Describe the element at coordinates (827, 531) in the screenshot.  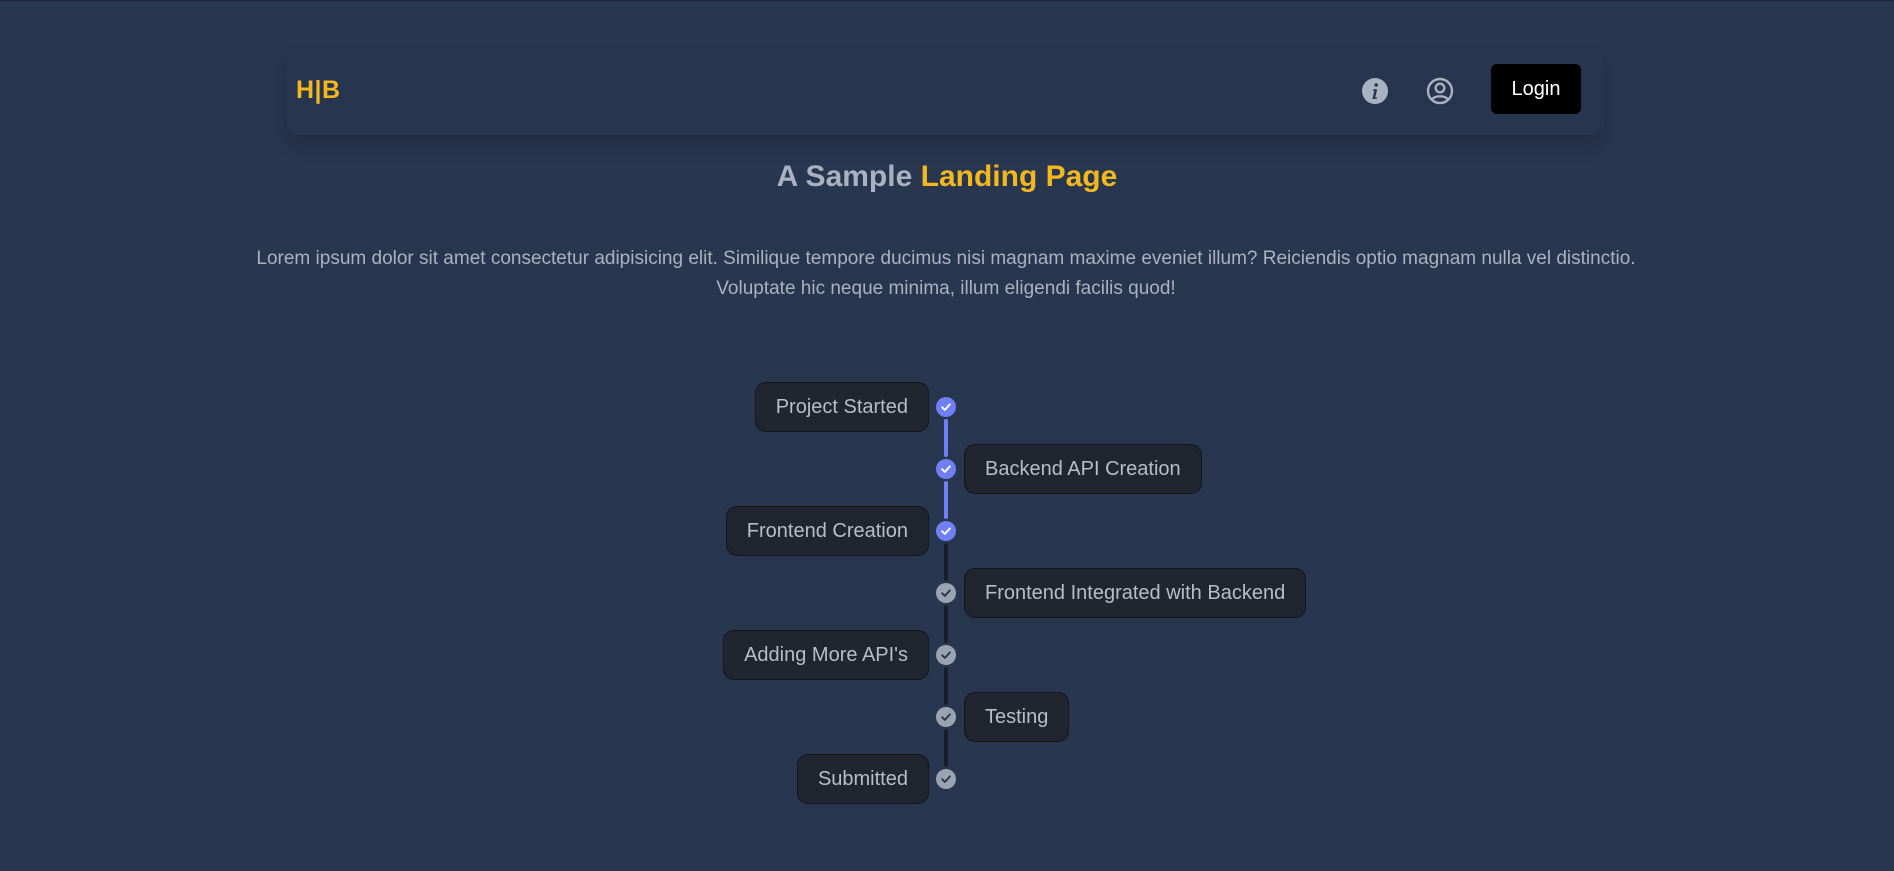
I see `timeline-step-label: Frontend Creation` at that location.